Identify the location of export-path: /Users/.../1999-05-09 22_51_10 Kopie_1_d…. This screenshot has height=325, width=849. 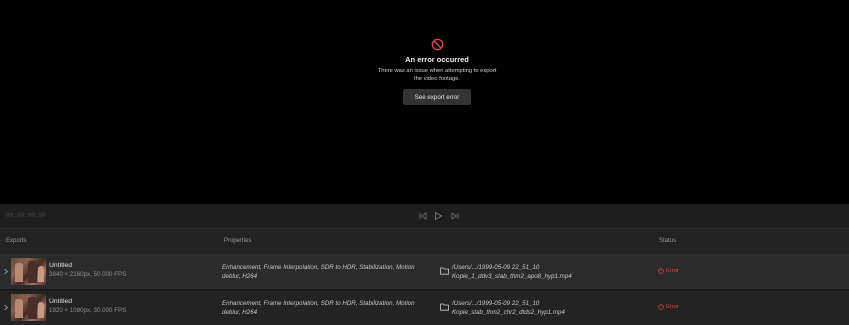
(537, 272).